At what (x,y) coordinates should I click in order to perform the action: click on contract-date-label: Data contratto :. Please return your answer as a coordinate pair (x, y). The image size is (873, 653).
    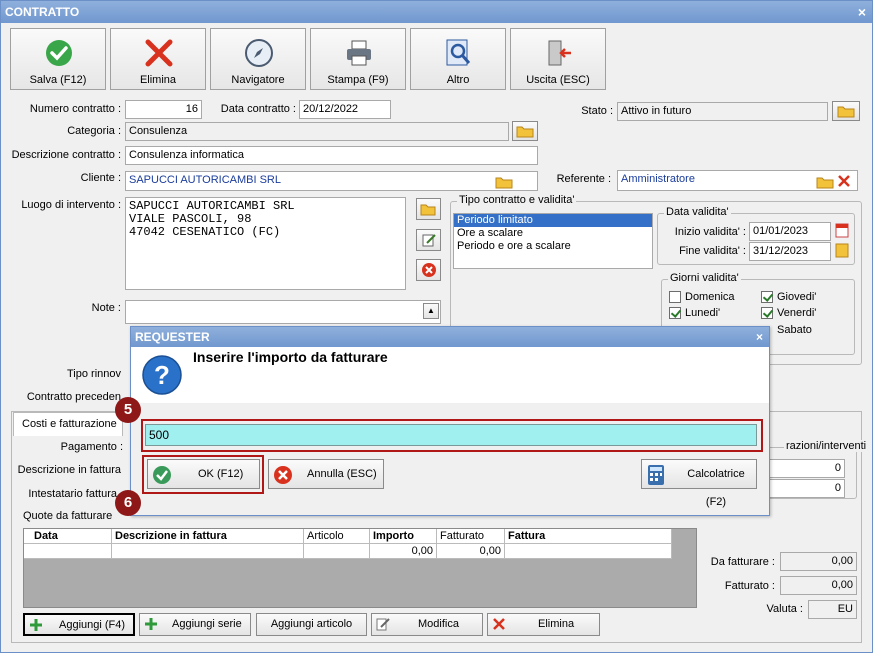
    Looking at the image, I should click on (258, 109).